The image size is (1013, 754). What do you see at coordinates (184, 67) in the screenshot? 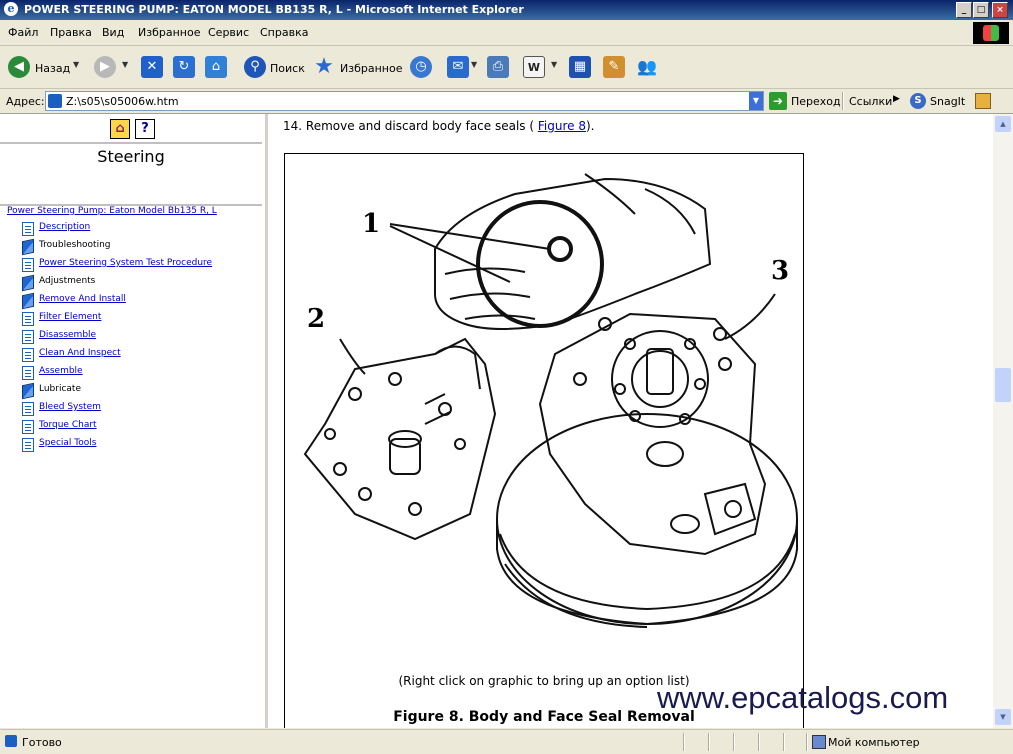
I see `refresh-icon: ↻` at bounding box center [184, 67].